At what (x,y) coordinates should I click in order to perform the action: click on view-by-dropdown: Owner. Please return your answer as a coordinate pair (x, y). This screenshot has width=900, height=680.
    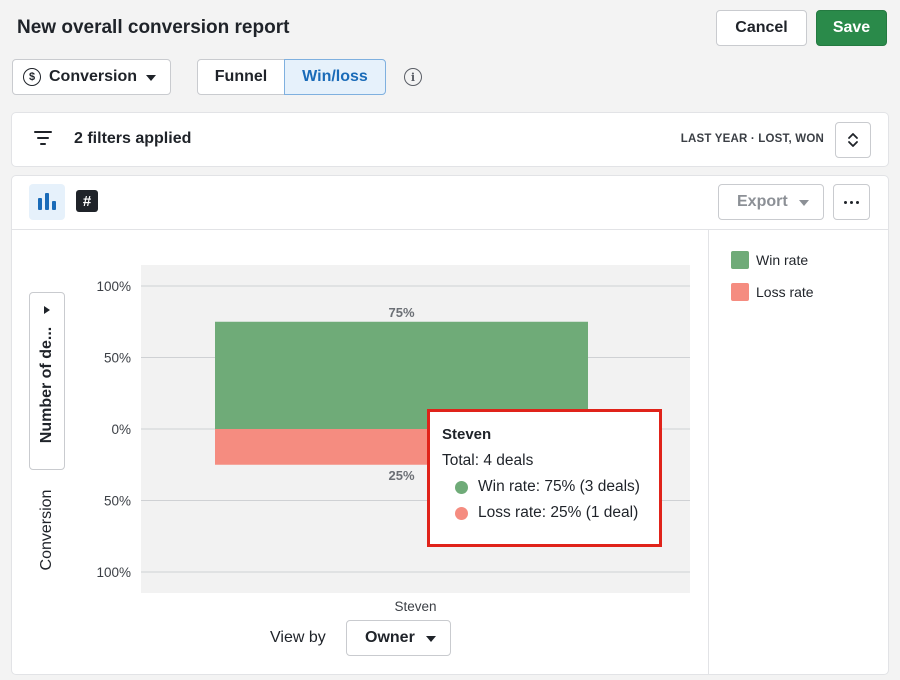
    Looking at the image, I should click on (398, 638).